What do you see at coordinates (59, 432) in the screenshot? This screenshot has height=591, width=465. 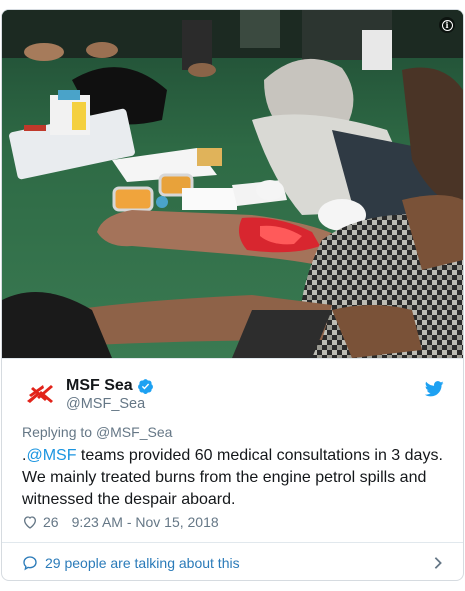 I see `replying-to-label: Replying to` at bounding box center [59, 432].